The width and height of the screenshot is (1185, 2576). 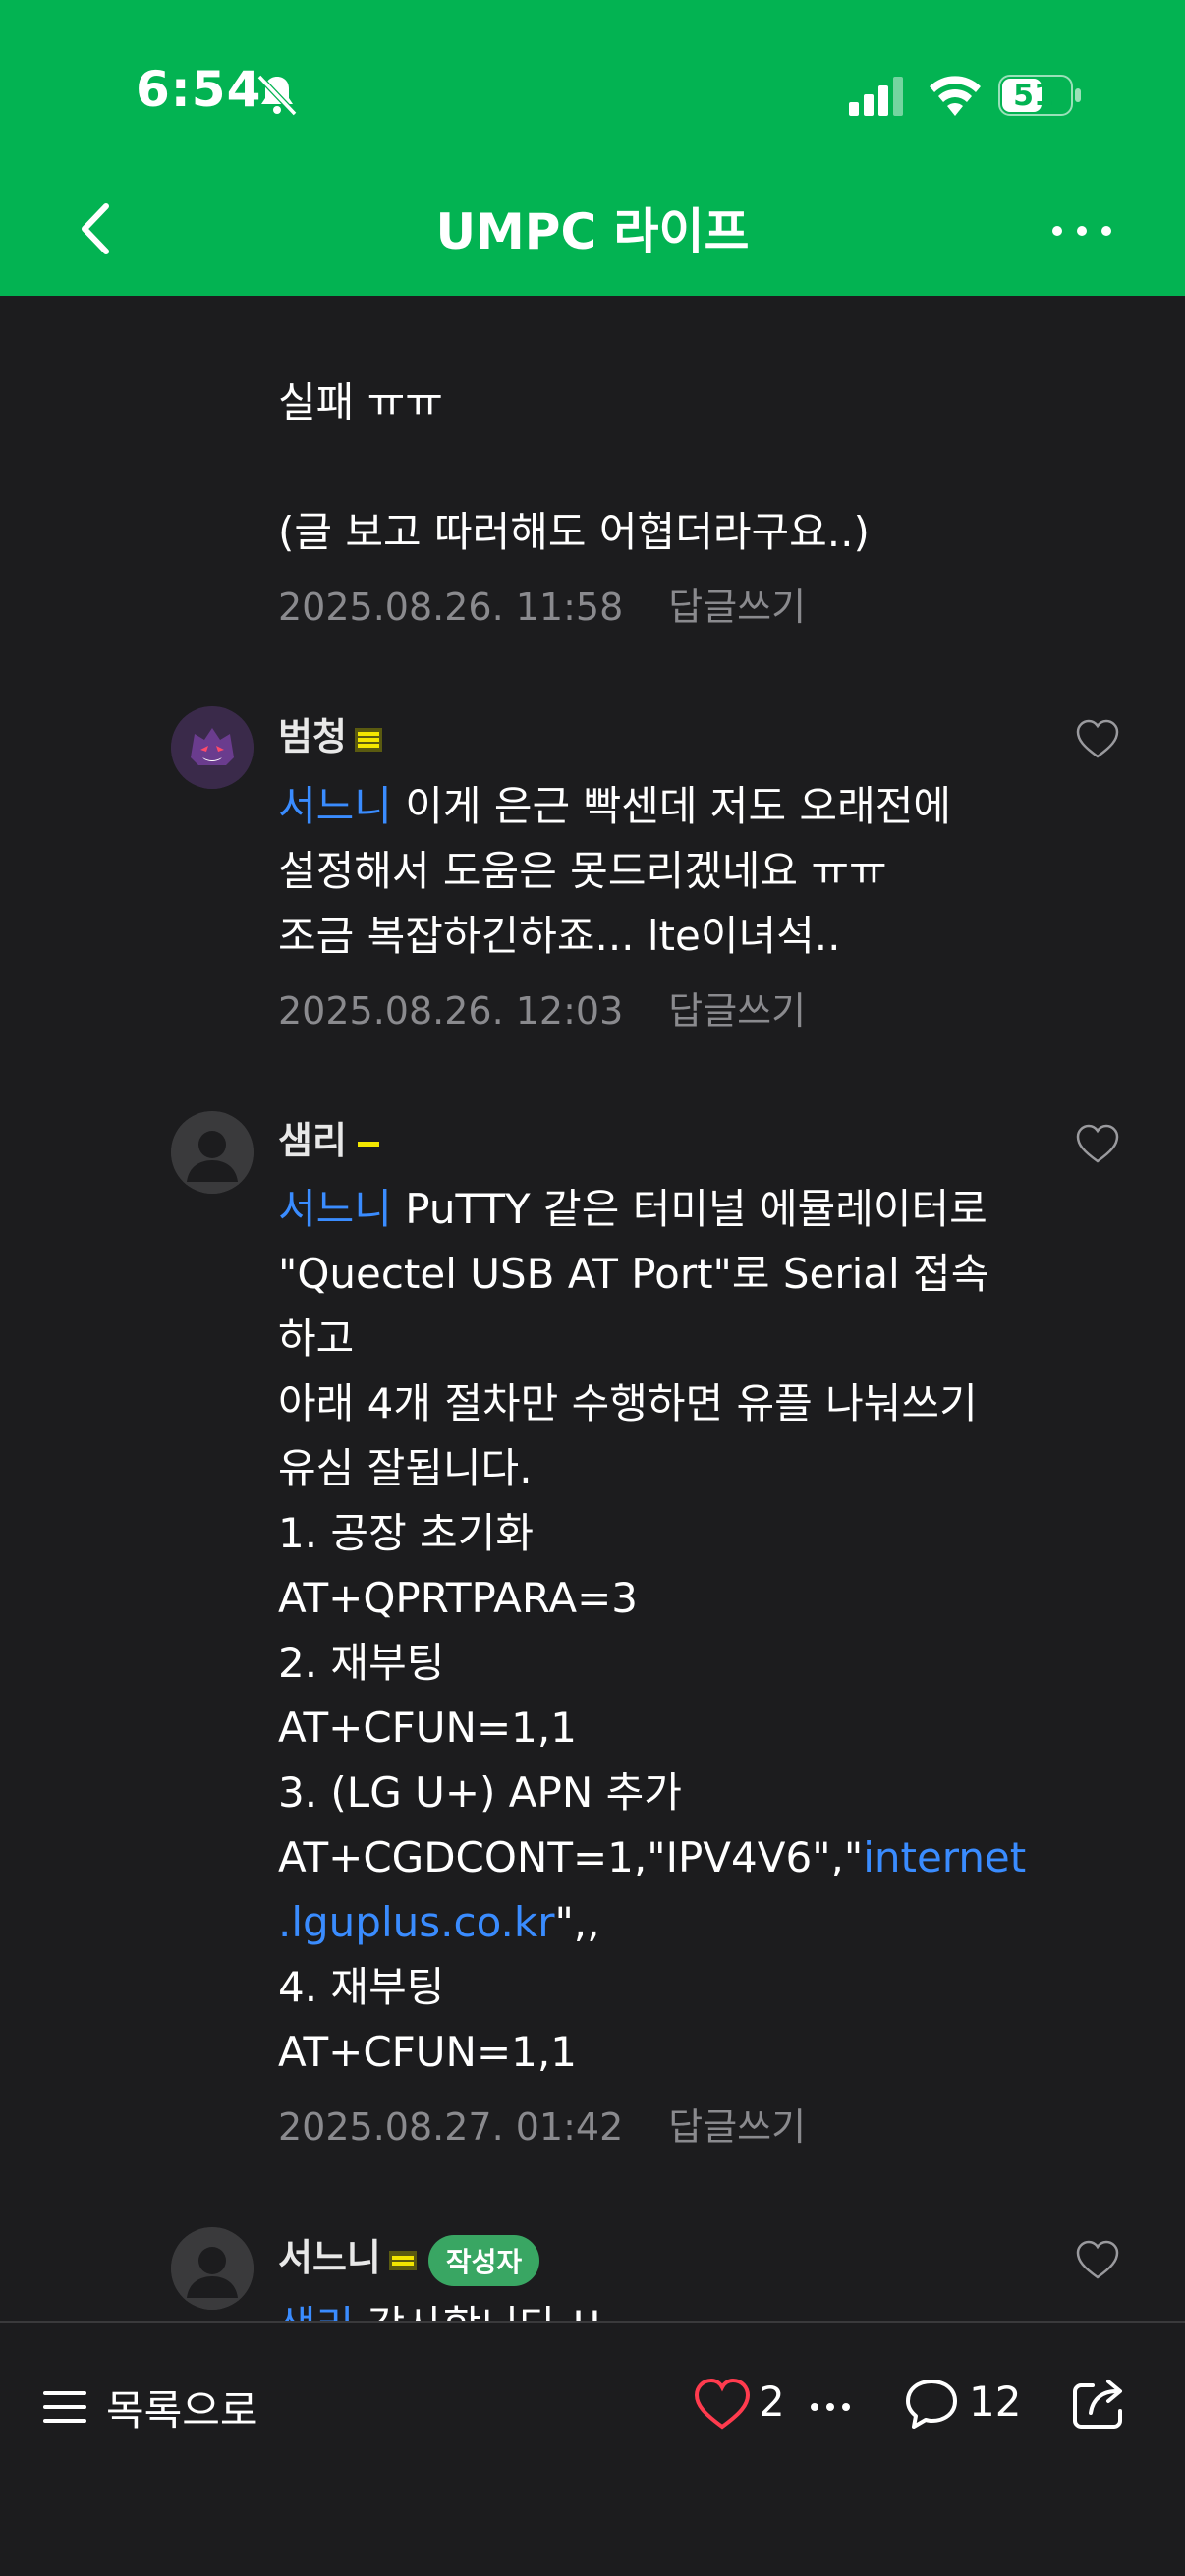 I want to click on status-time: 6:54, so click(x=199, y=89).